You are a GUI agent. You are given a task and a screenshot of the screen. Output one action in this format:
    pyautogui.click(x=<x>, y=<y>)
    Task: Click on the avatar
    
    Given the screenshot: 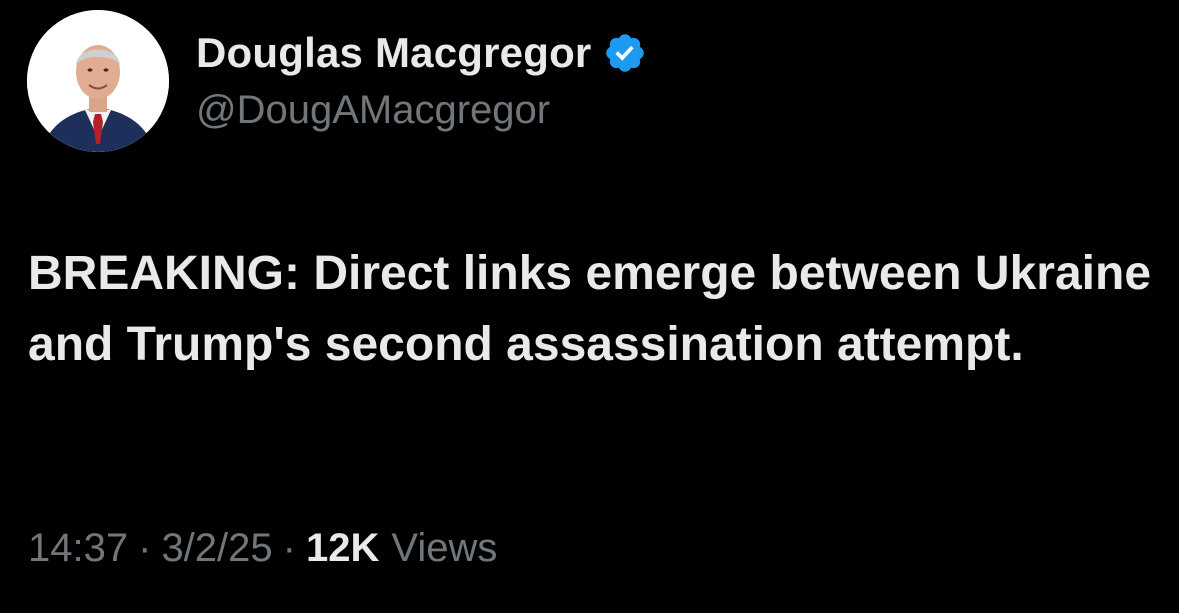 What is the action you would take?
    pyautogui.click(x=98, y=81)
    